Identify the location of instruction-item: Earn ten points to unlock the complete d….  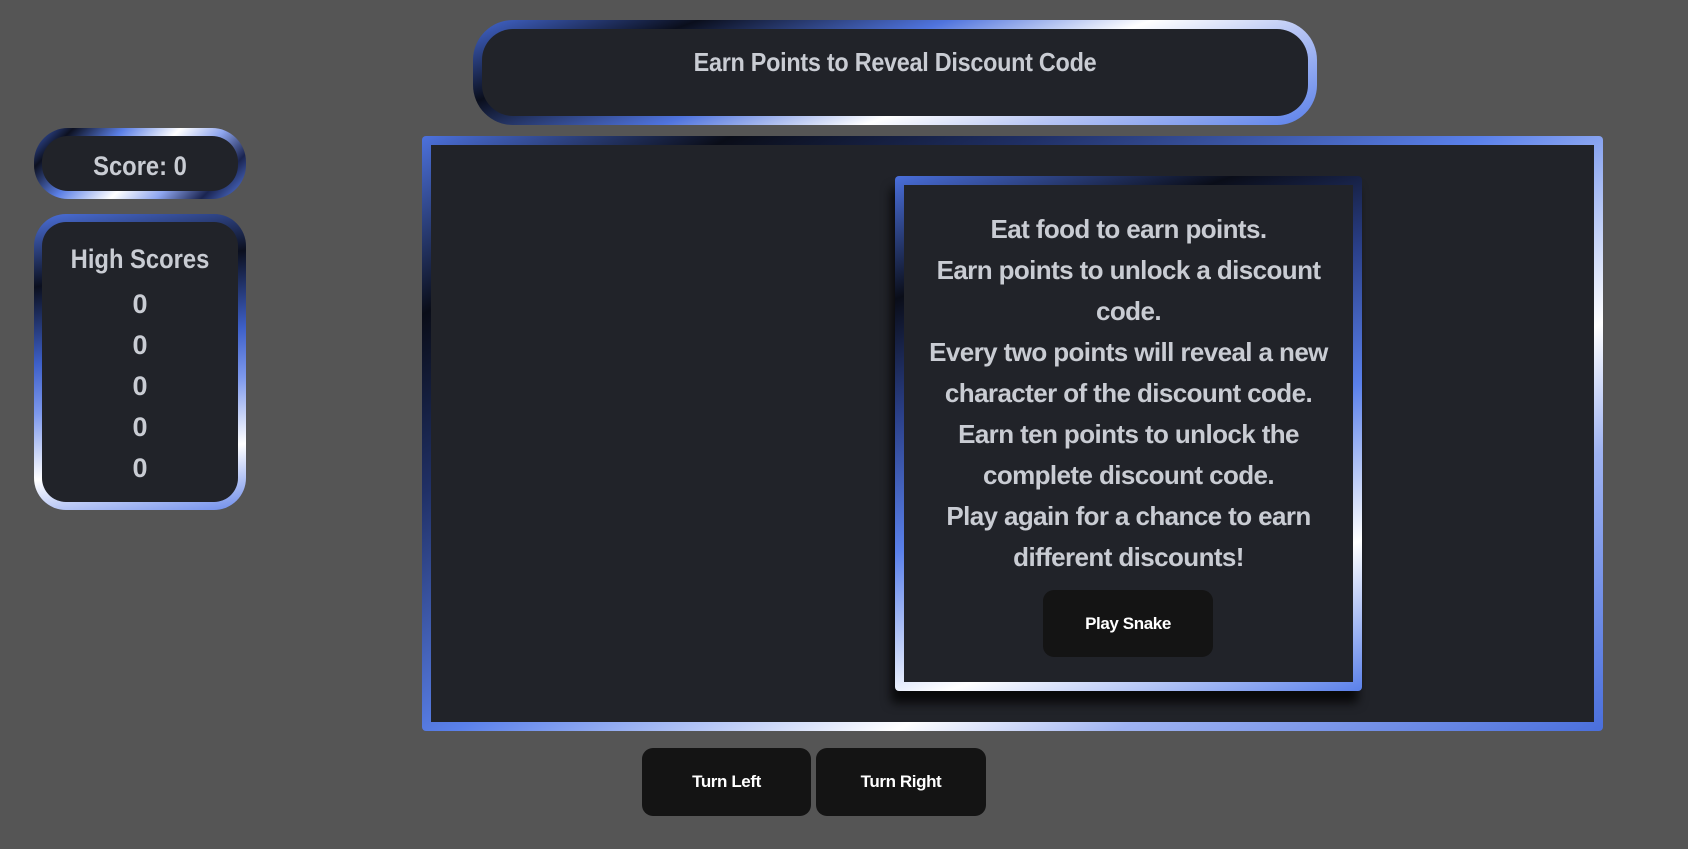
(1128, 454).